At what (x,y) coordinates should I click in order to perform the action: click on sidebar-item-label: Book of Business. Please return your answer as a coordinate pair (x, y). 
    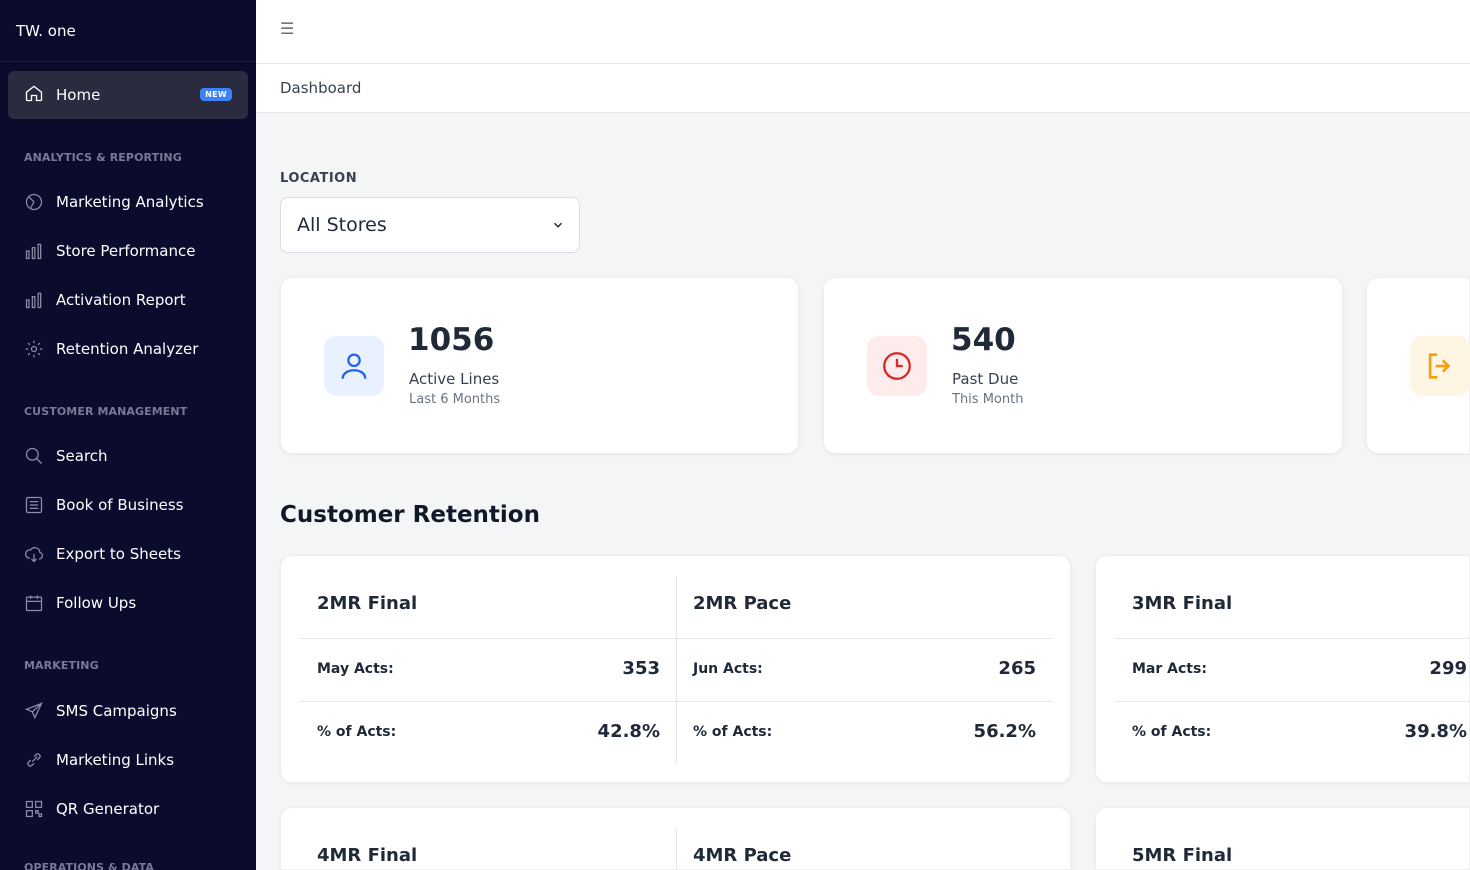
    Looking at the image, I should click on (120, 505).